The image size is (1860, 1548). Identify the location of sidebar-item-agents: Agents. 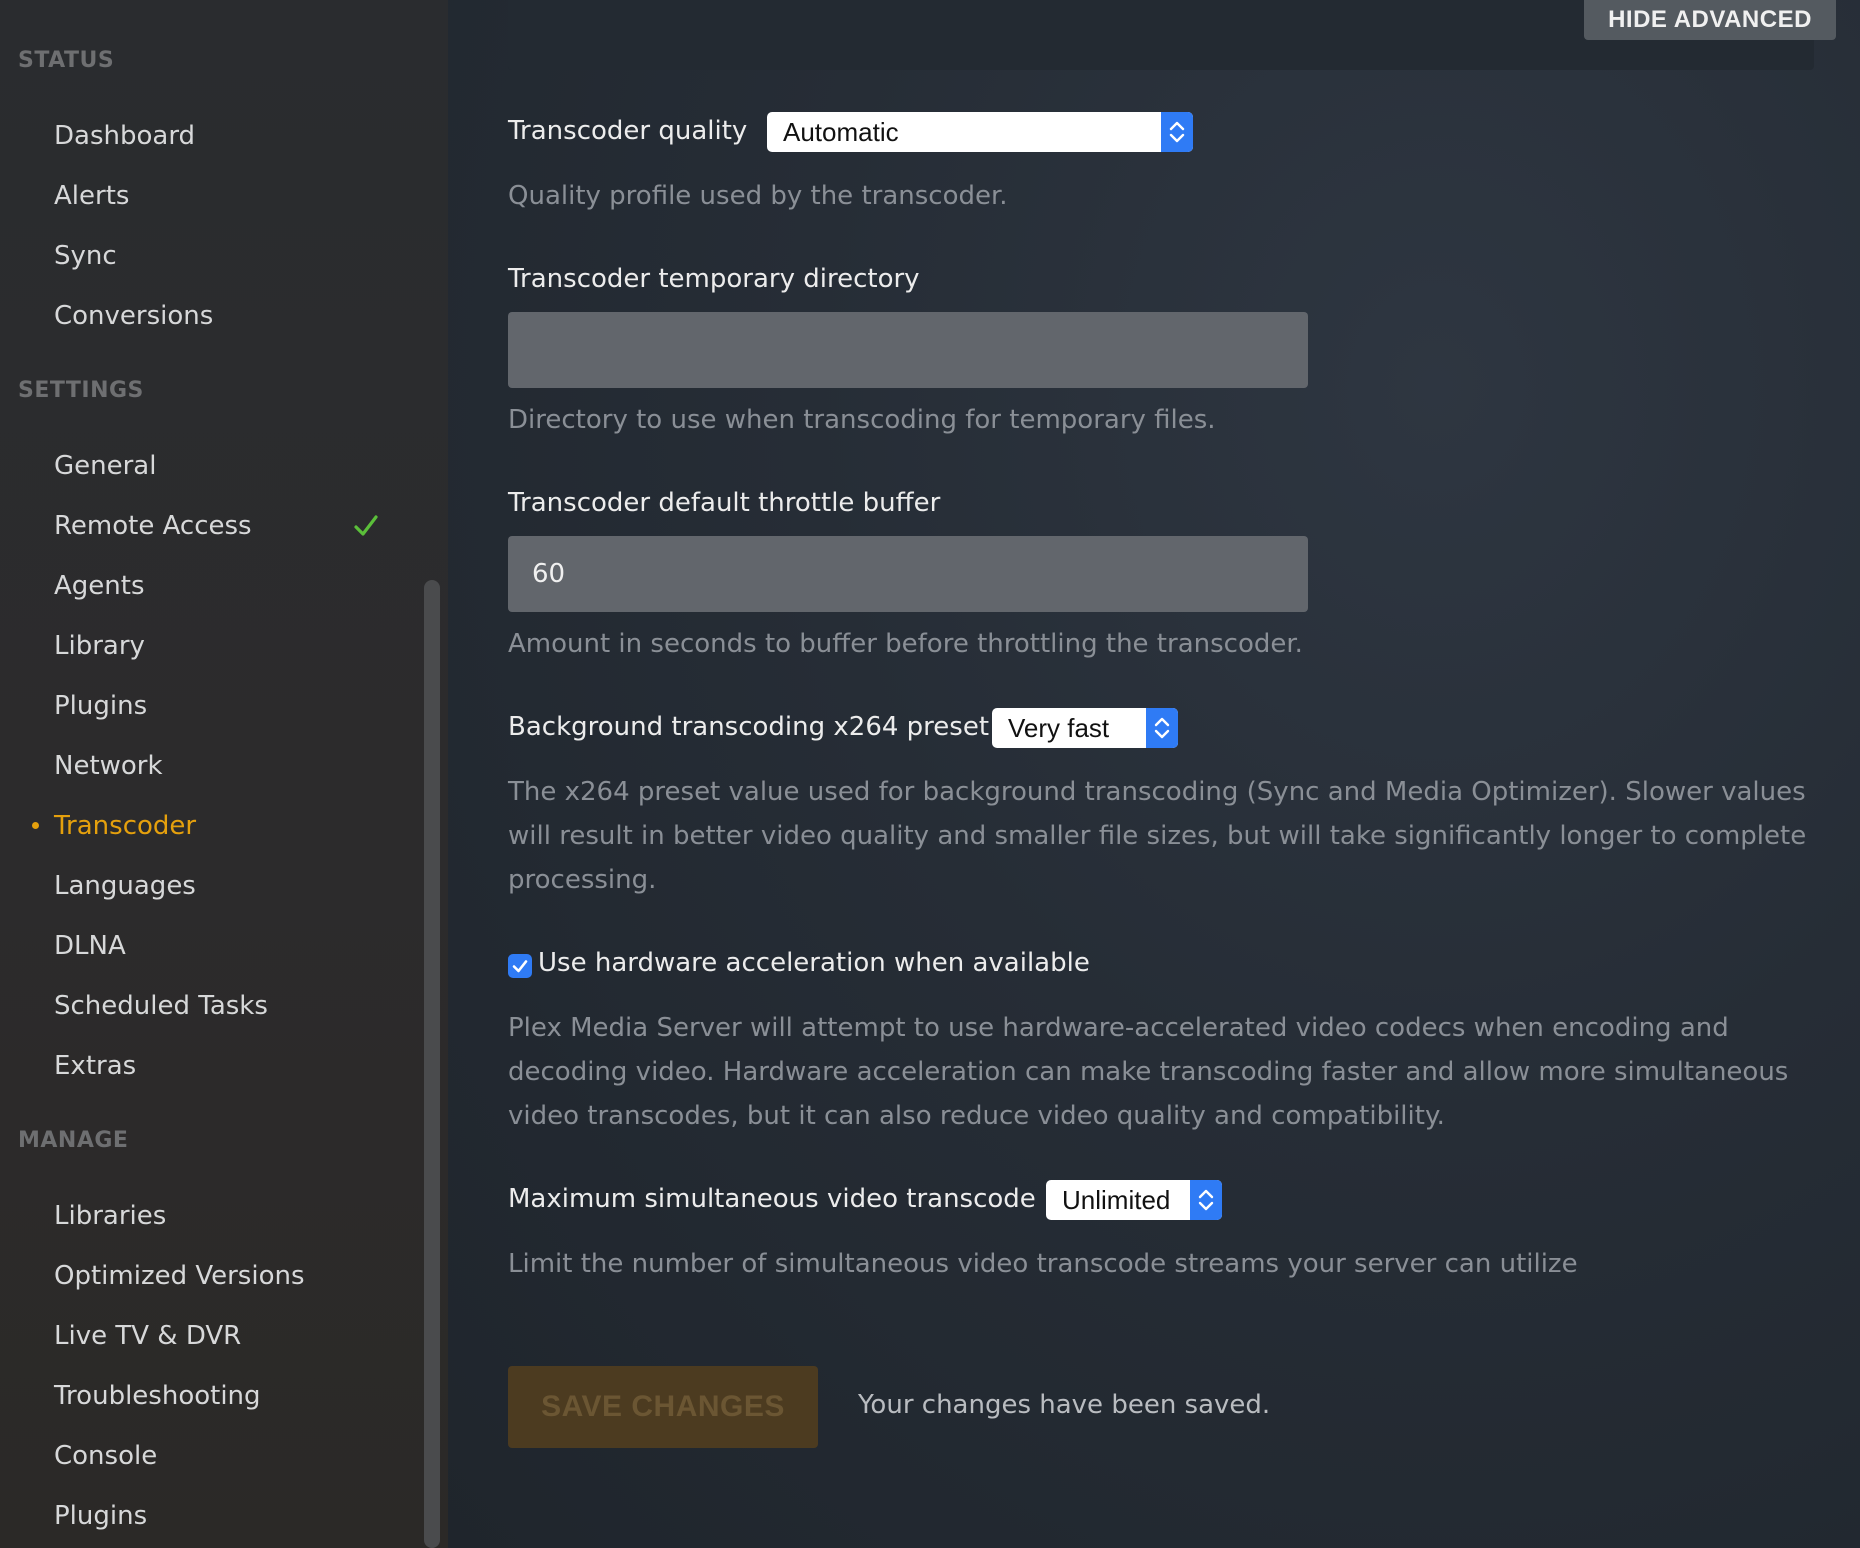
(99, 586).